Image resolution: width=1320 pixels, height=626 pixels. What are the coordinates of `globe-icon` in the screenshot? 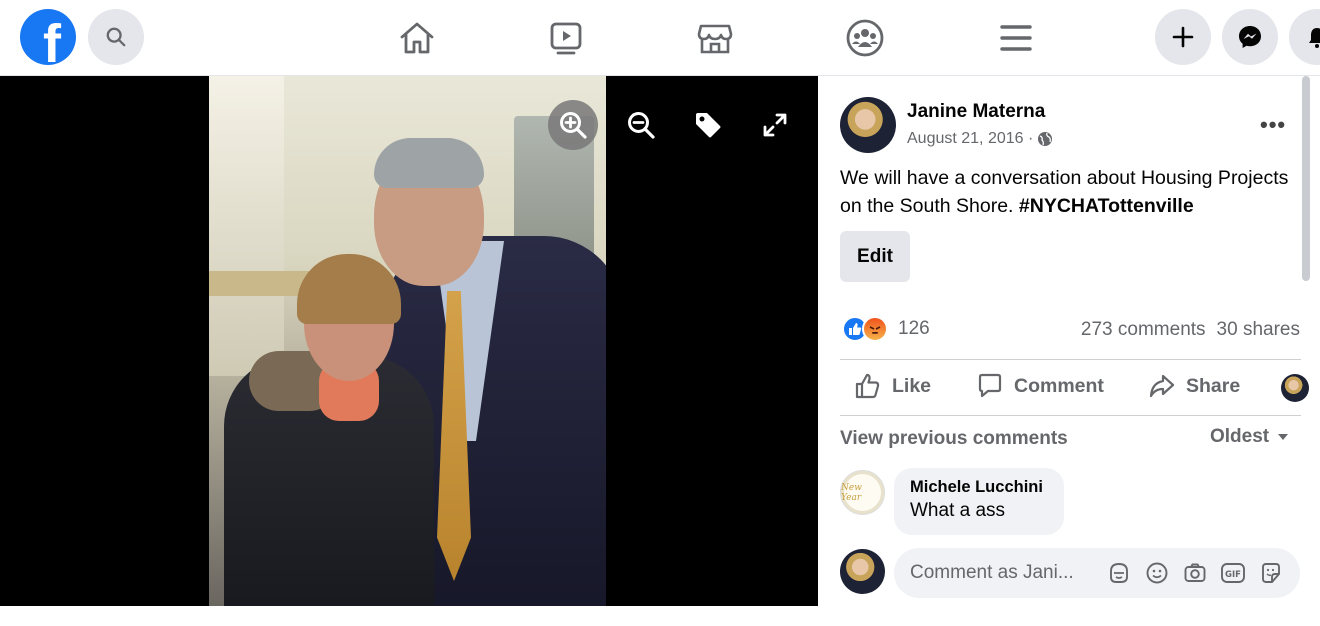 It's located at (1045, 139).